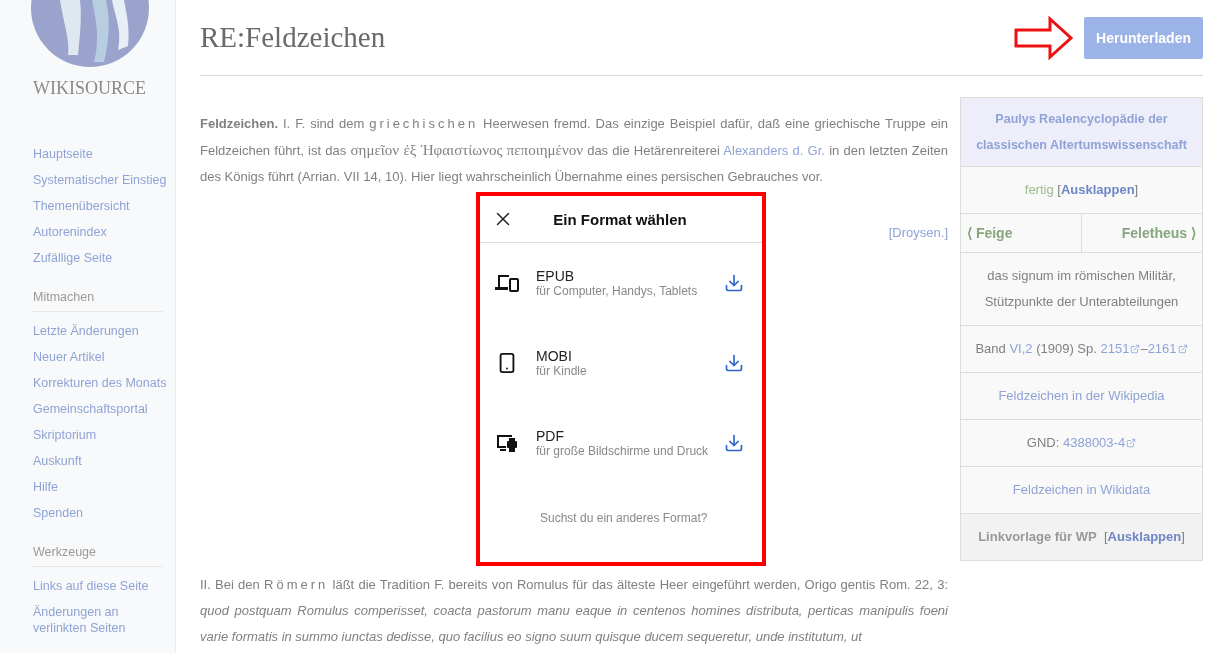 The height and width of the screenshot is (653, 1231). Describe the element at coordinates (1037, 537) in the screenshot. I see `template-label: Linkvorlage für WP` at that location.